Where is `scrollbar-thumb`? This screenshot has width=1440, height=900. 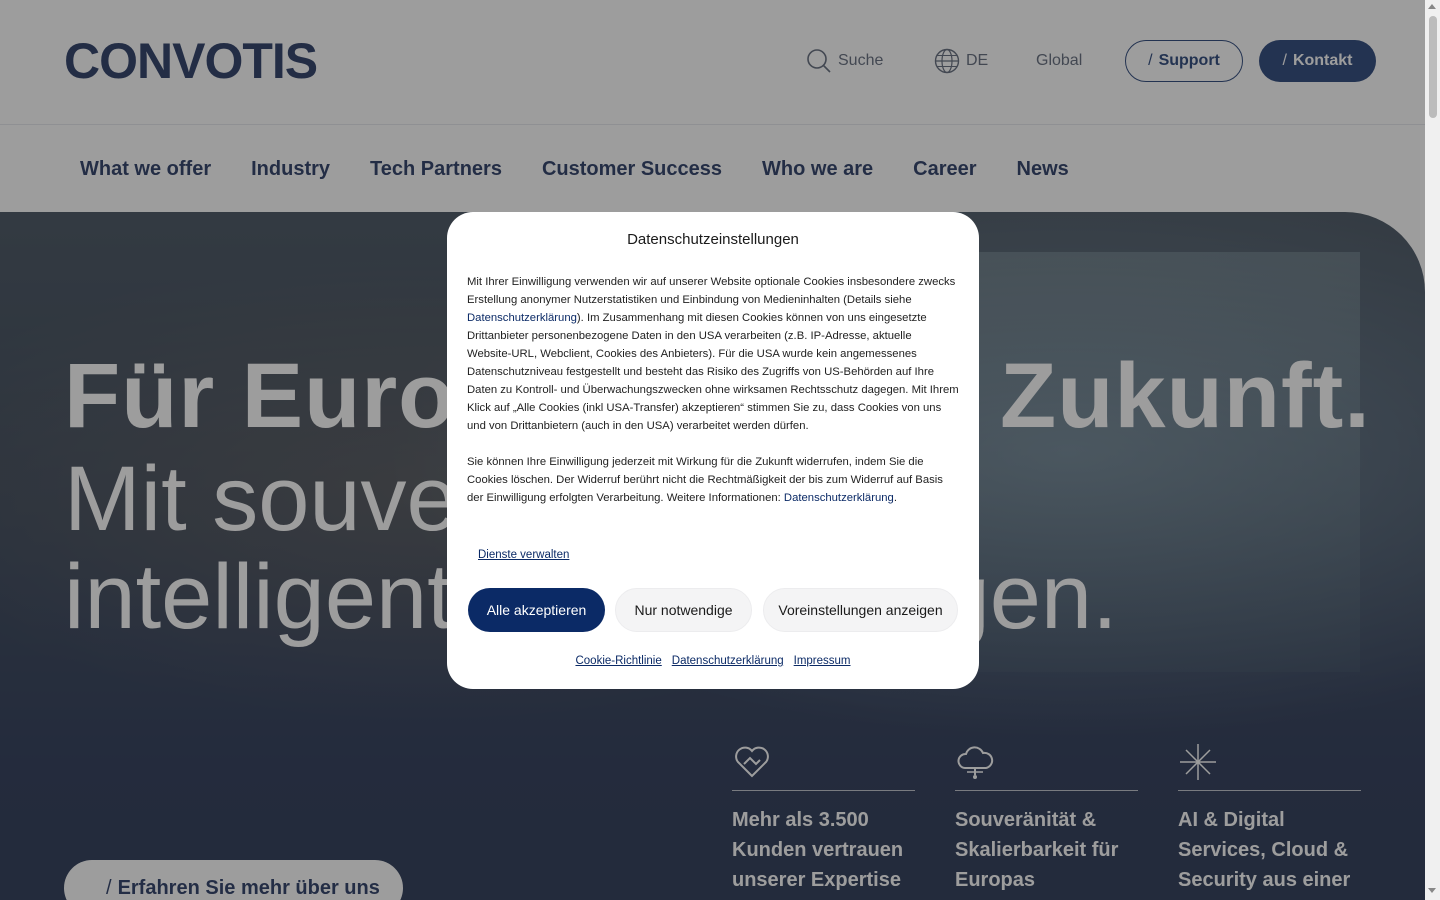 scrollbar-thumb is located at coordinates (1433, 67).